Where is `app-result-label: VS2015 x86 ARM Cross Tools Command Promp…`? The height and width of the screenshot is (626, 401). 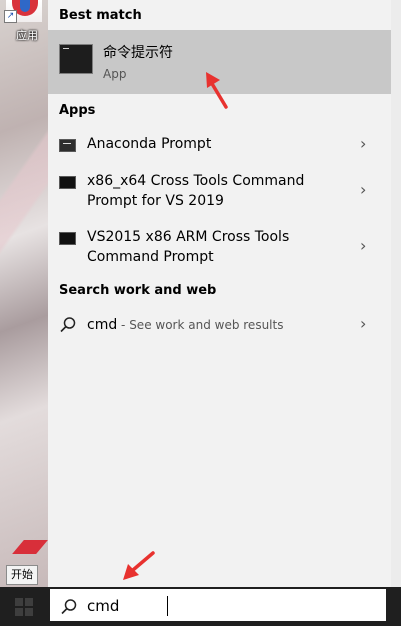
app-result-label: VS2015 x86 ARM Cross Tools Command Promp… is located at coordinates (188, 247).